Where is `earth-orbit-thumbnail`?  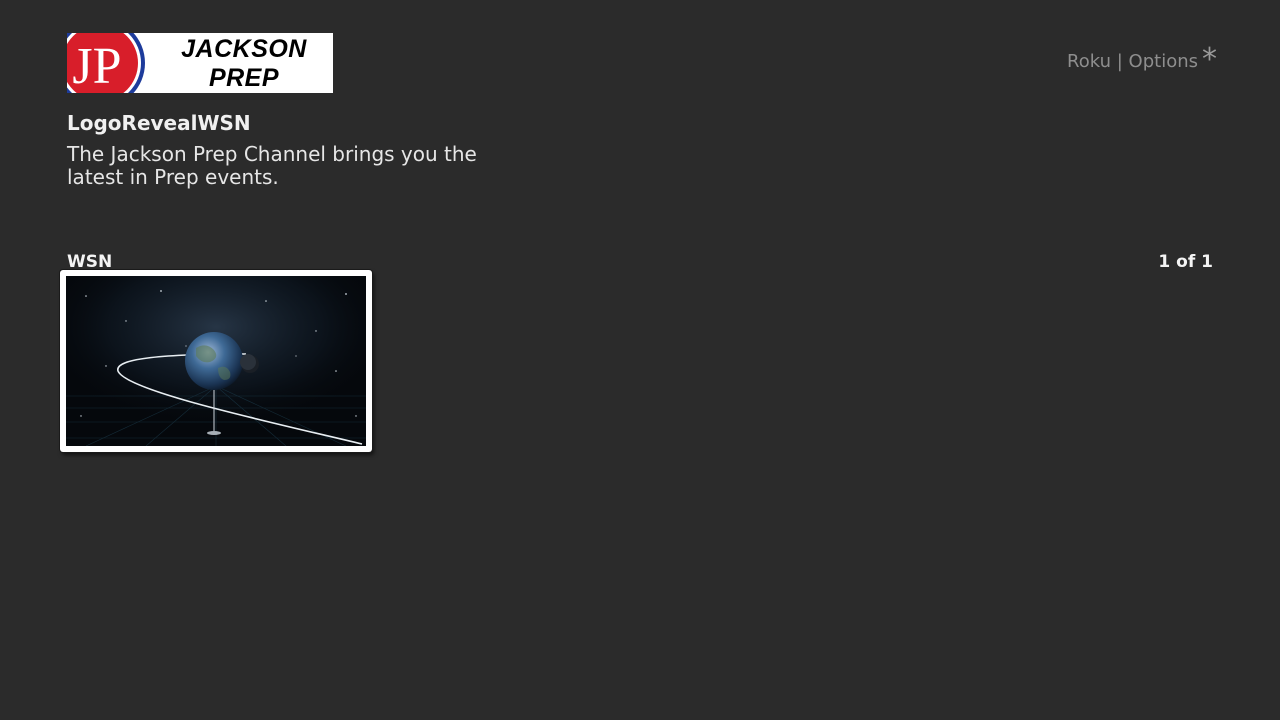 earth-orbit-thumbnail is located at coordinates (216, 361).